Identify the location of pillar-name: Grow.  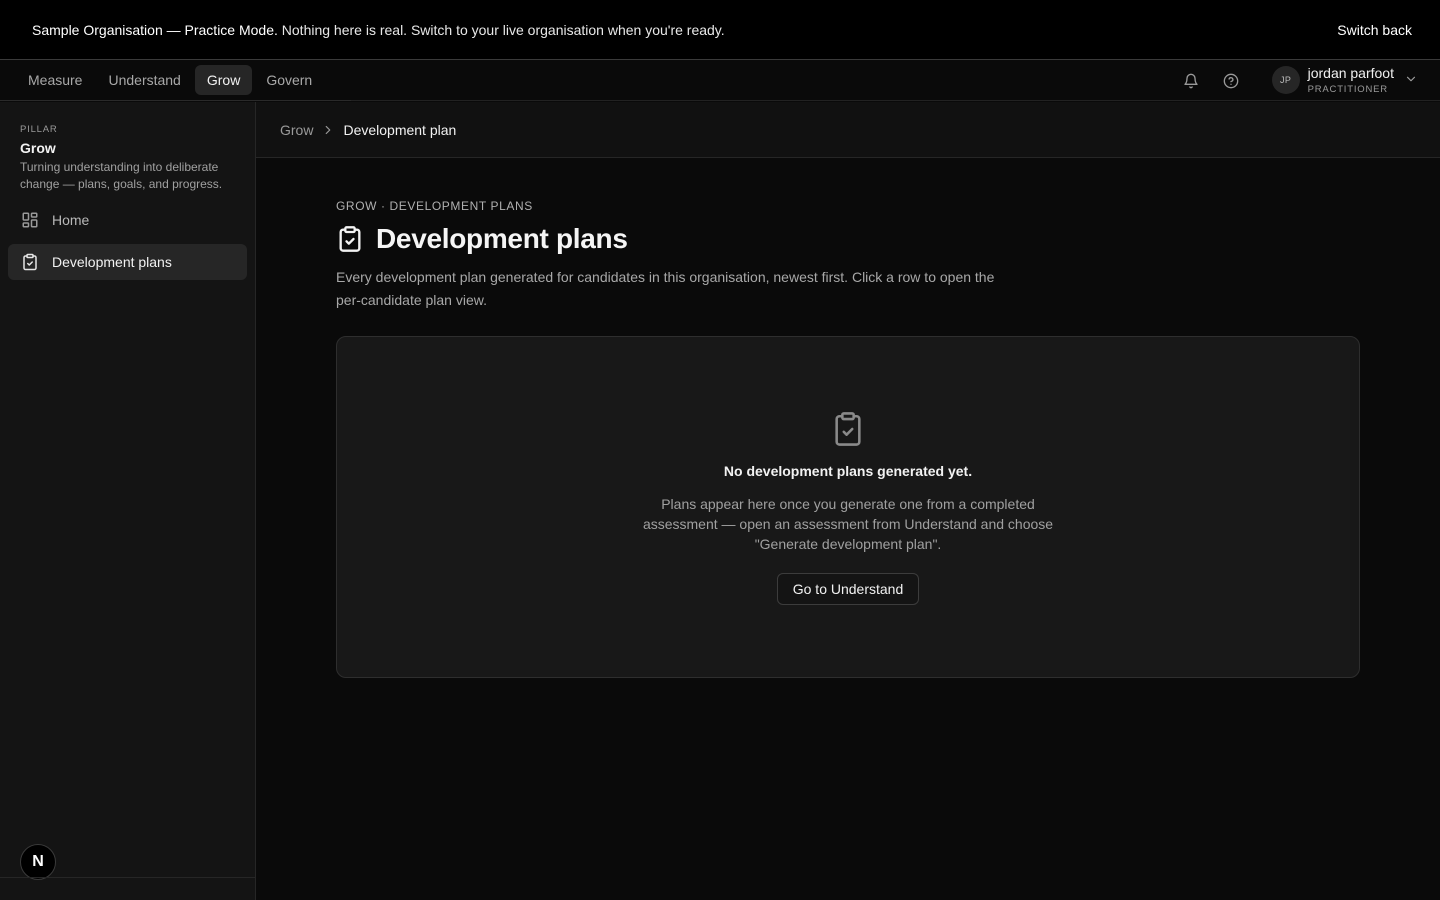
(38, 148).